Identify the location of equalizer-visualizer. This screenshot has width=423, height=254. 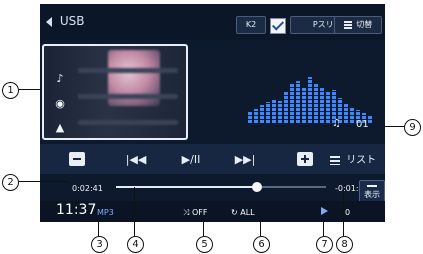
(312, 95).